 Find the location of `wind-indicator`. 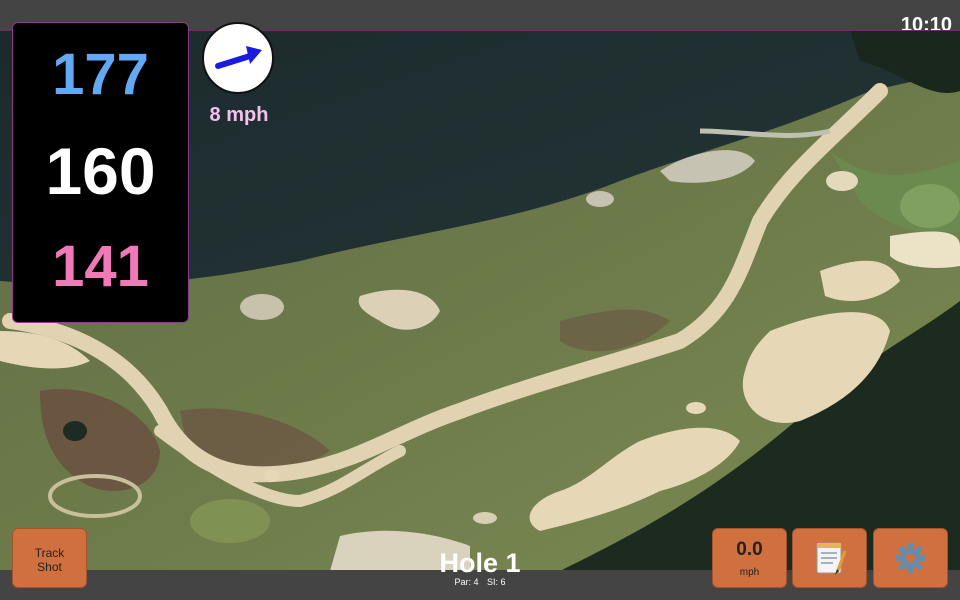

wind-indicator is located at coordinates (238, 58).